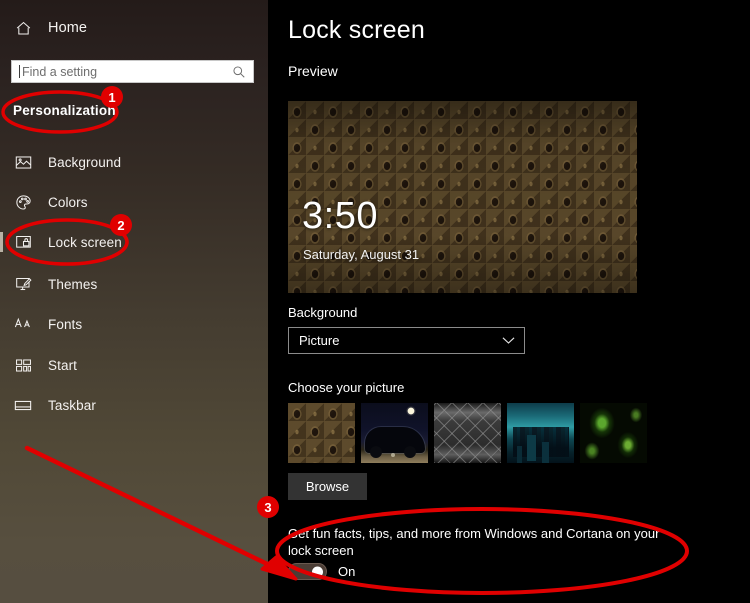  What do you see at coordinates (347, 571) in the screenshot?
I see `cortana-toggle-state: On` at bounding box center [347, 571].